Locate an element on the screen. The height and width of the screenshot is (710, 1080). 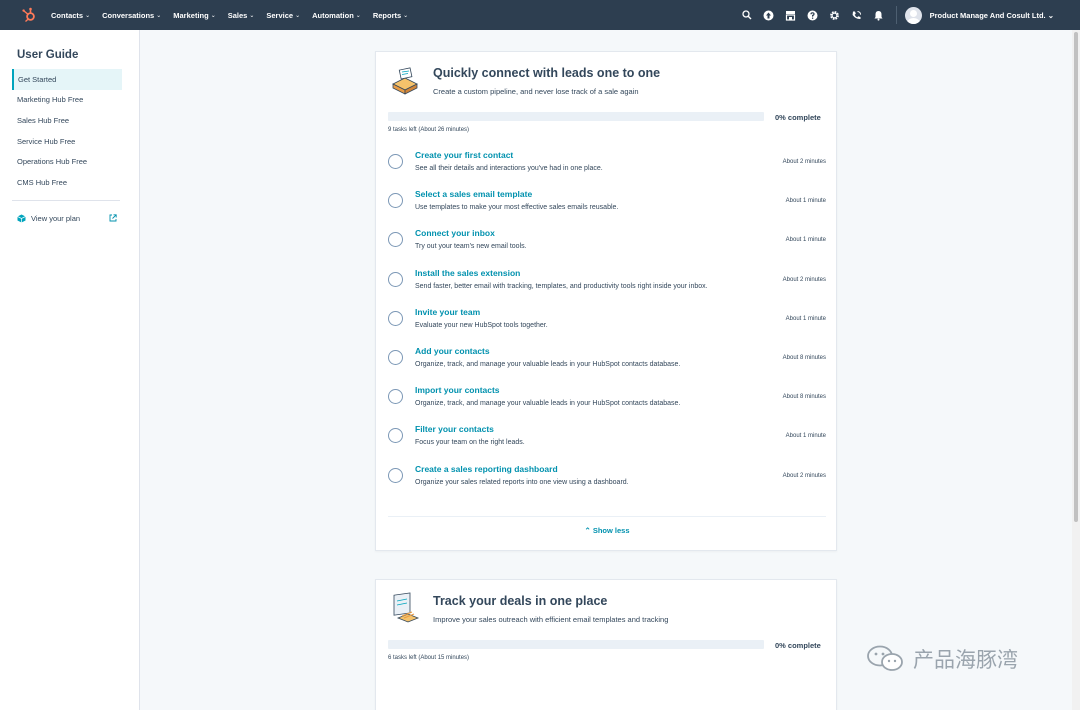
search-icon is located at coordinates (747, 15).